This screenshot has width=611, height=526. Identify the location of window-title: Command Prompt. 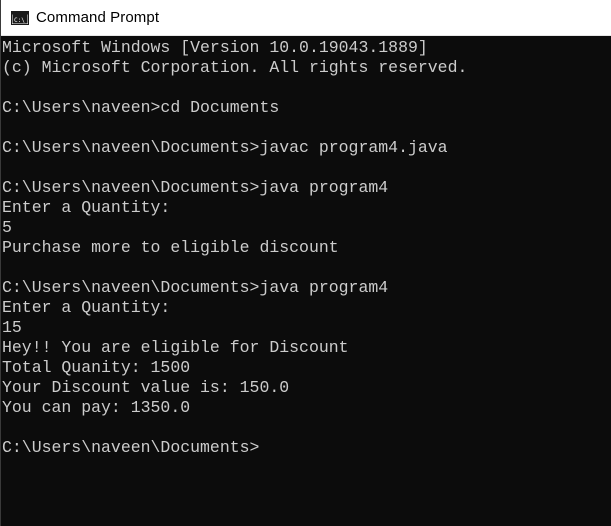
(98, 17).